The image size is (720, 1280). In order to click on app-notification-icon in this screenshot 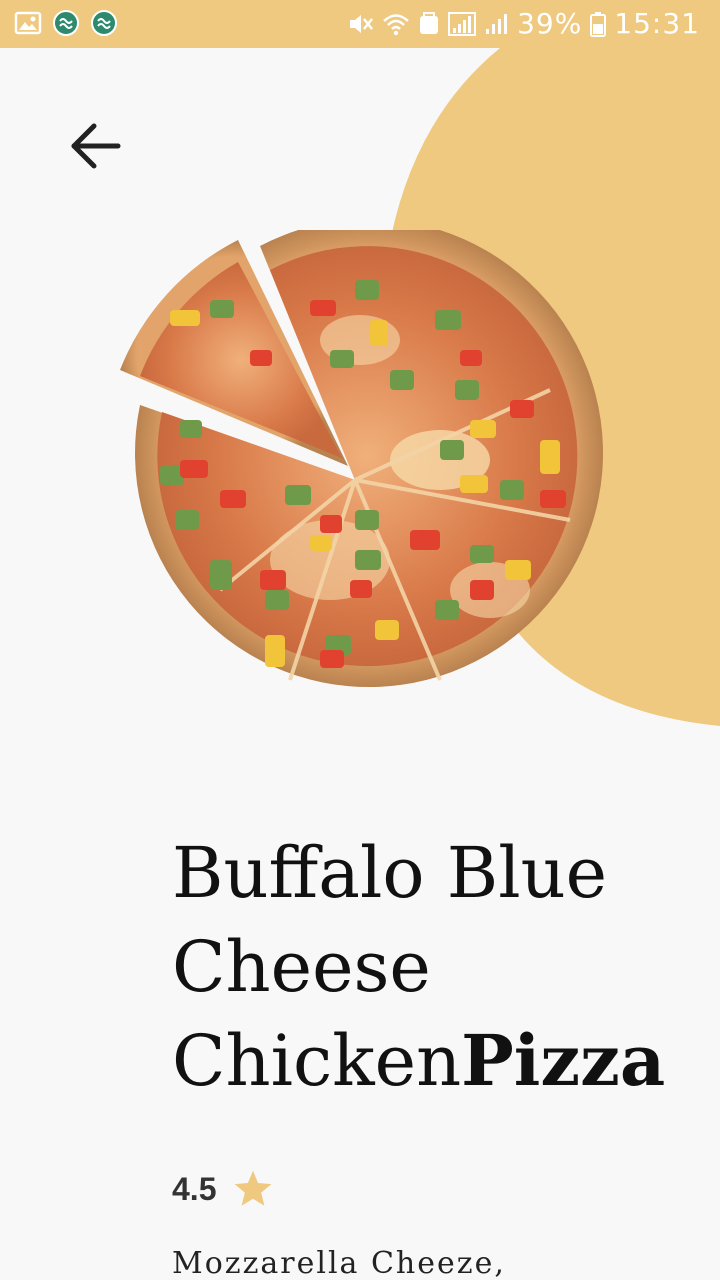, I will do `click(66, 23)`.